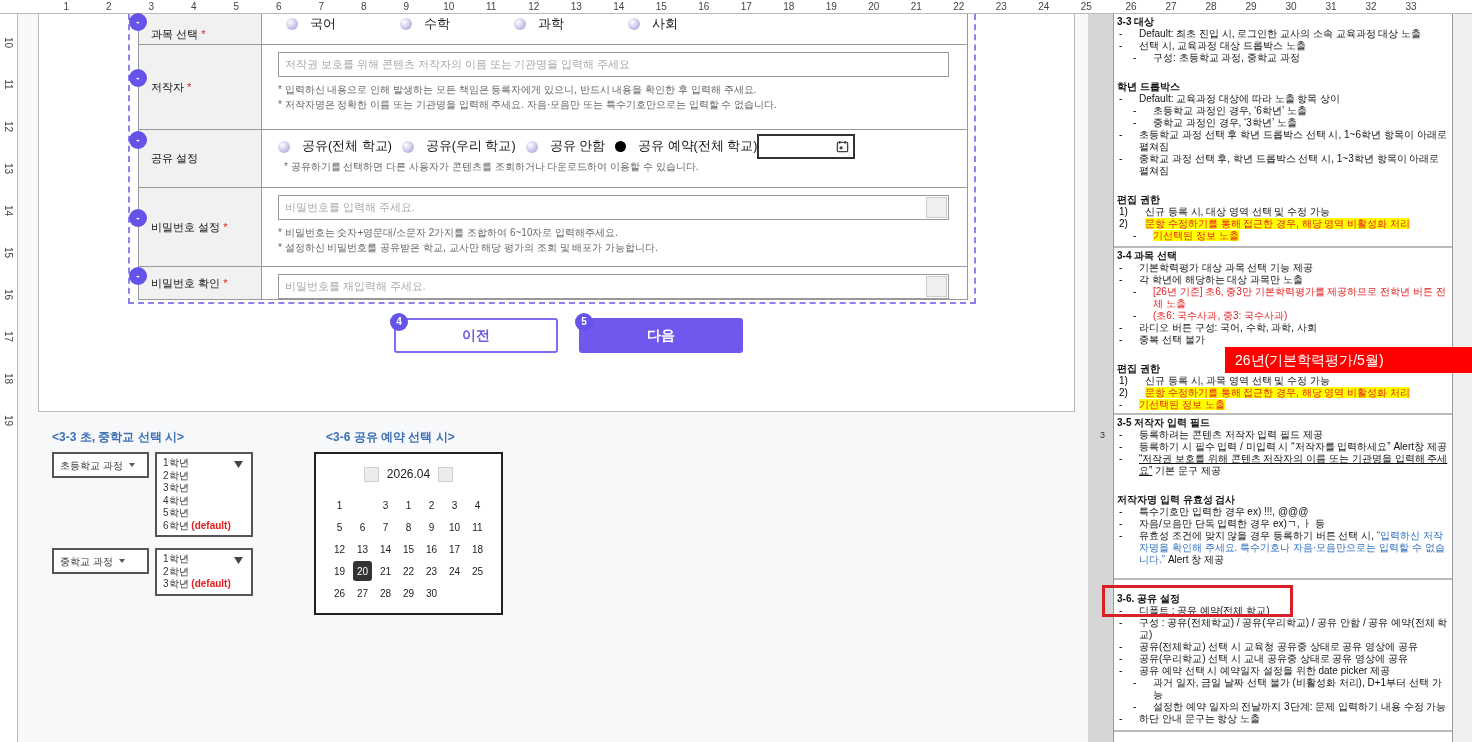  Describe the element at coordinates (408, 549) in the screenshot. I see `calendar-day: 15` at that location.